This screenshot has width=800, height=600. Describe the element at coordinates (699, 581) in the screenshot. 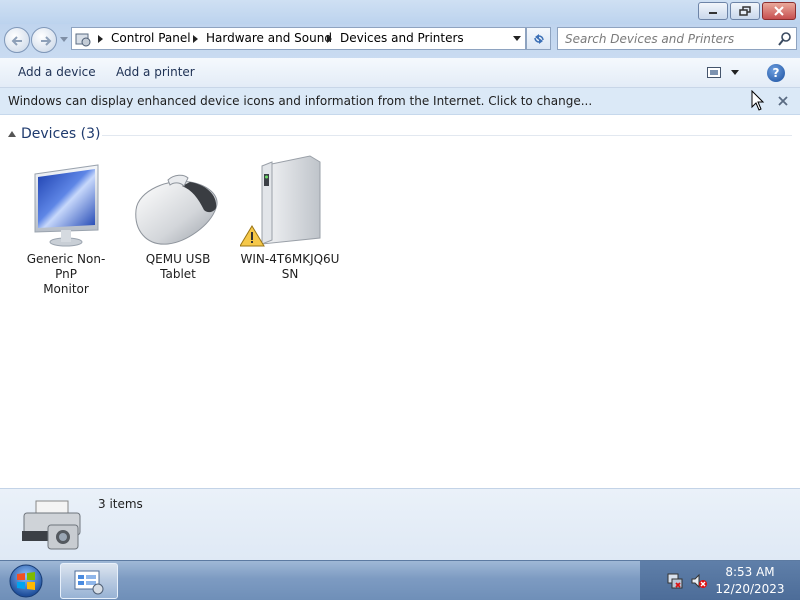

I see `volume-muted-icon` at that location.